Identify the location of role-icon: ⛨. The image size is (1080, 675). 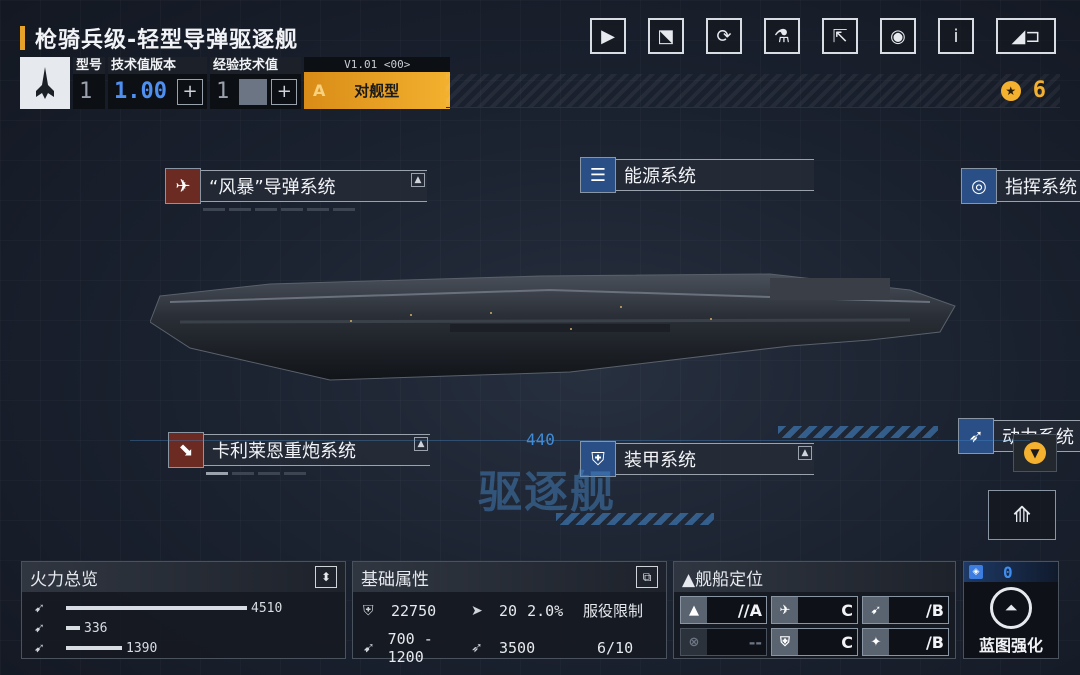
(785, 642).